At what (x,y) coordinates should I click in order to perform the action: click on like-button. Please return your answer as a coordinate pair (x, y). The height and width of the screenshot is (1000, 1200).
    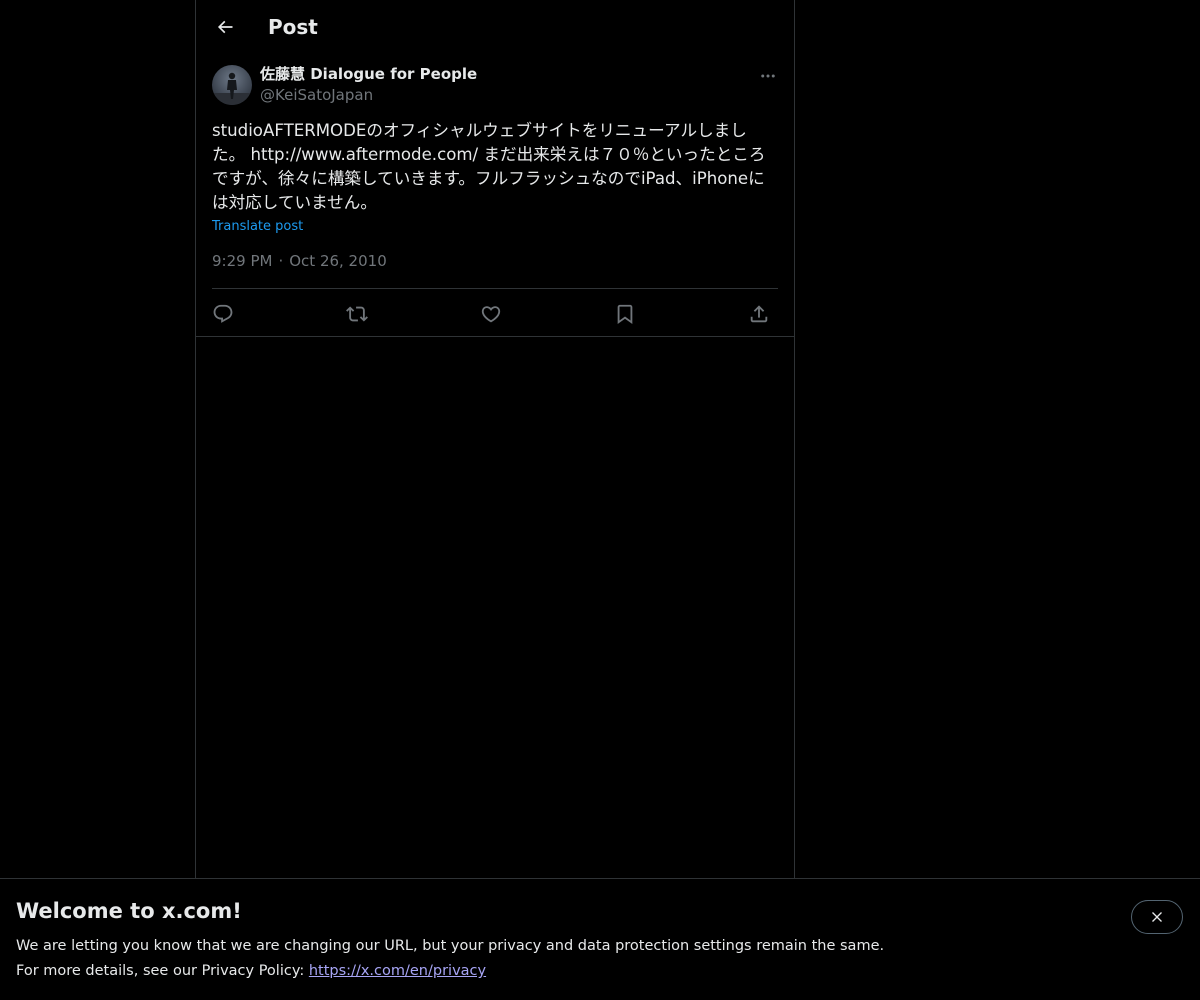
    Looking at the image, I should click on (491, 314).